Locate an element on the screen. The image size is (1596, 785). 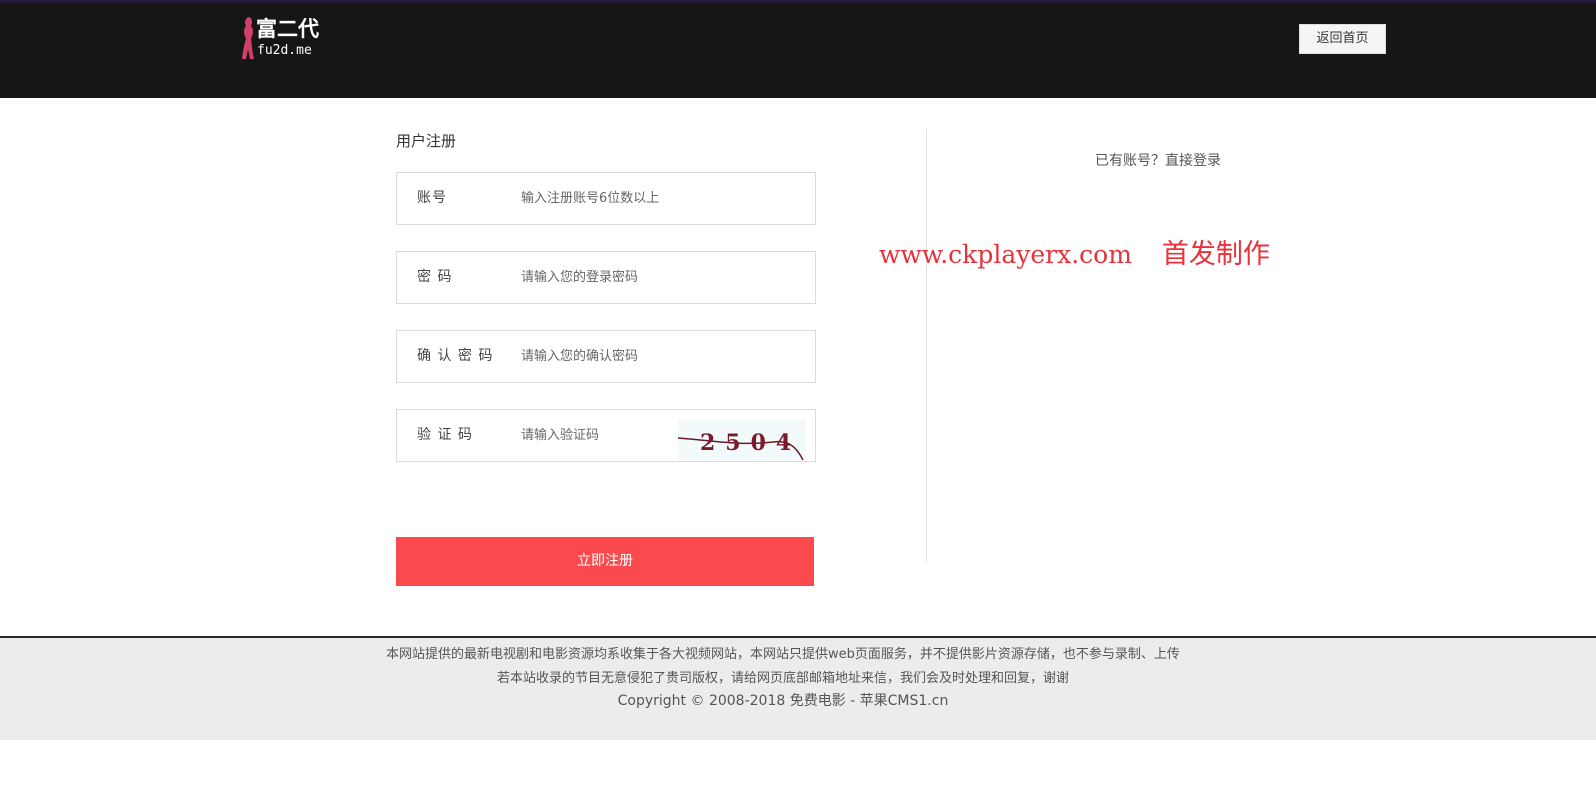
password-field: 密 码 is located at coordinates (606, 277).